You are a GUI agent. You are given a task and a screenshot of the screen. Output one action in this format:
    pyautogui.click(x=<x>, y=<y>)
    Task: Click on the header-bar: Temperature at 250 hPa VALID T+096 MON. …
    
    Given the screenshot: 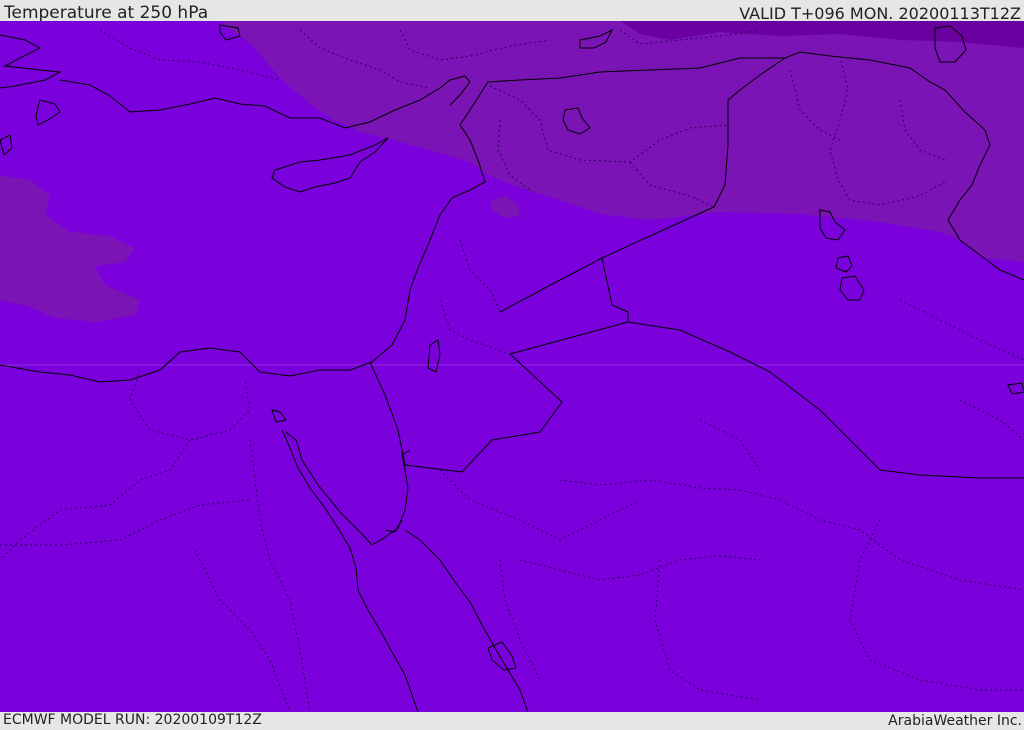 What is the action you would take?
    pyautogui.click(x=512, y=11)
    